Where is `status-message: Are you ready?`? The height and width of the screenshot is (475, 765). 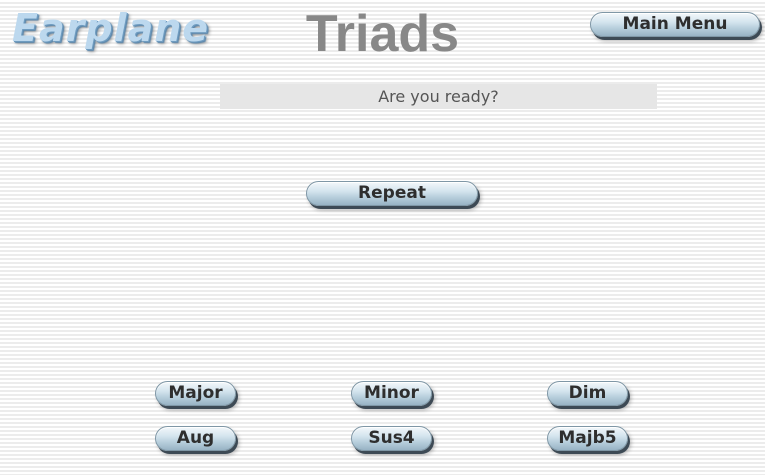 status-message: Are you ready? is located at coordinates (438, 96).